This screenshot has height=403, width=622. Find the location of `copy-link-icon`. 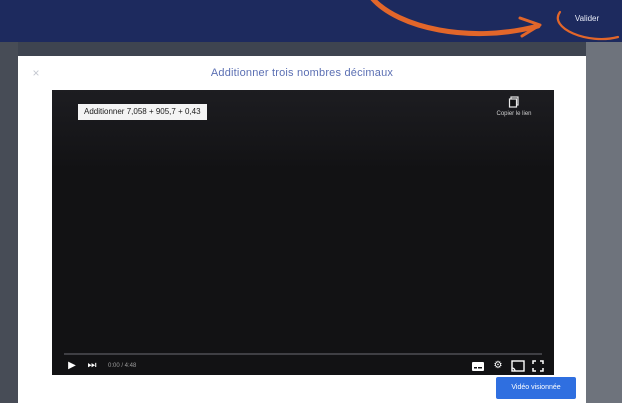

copy-link-icon is located at coordinates (513, 102).